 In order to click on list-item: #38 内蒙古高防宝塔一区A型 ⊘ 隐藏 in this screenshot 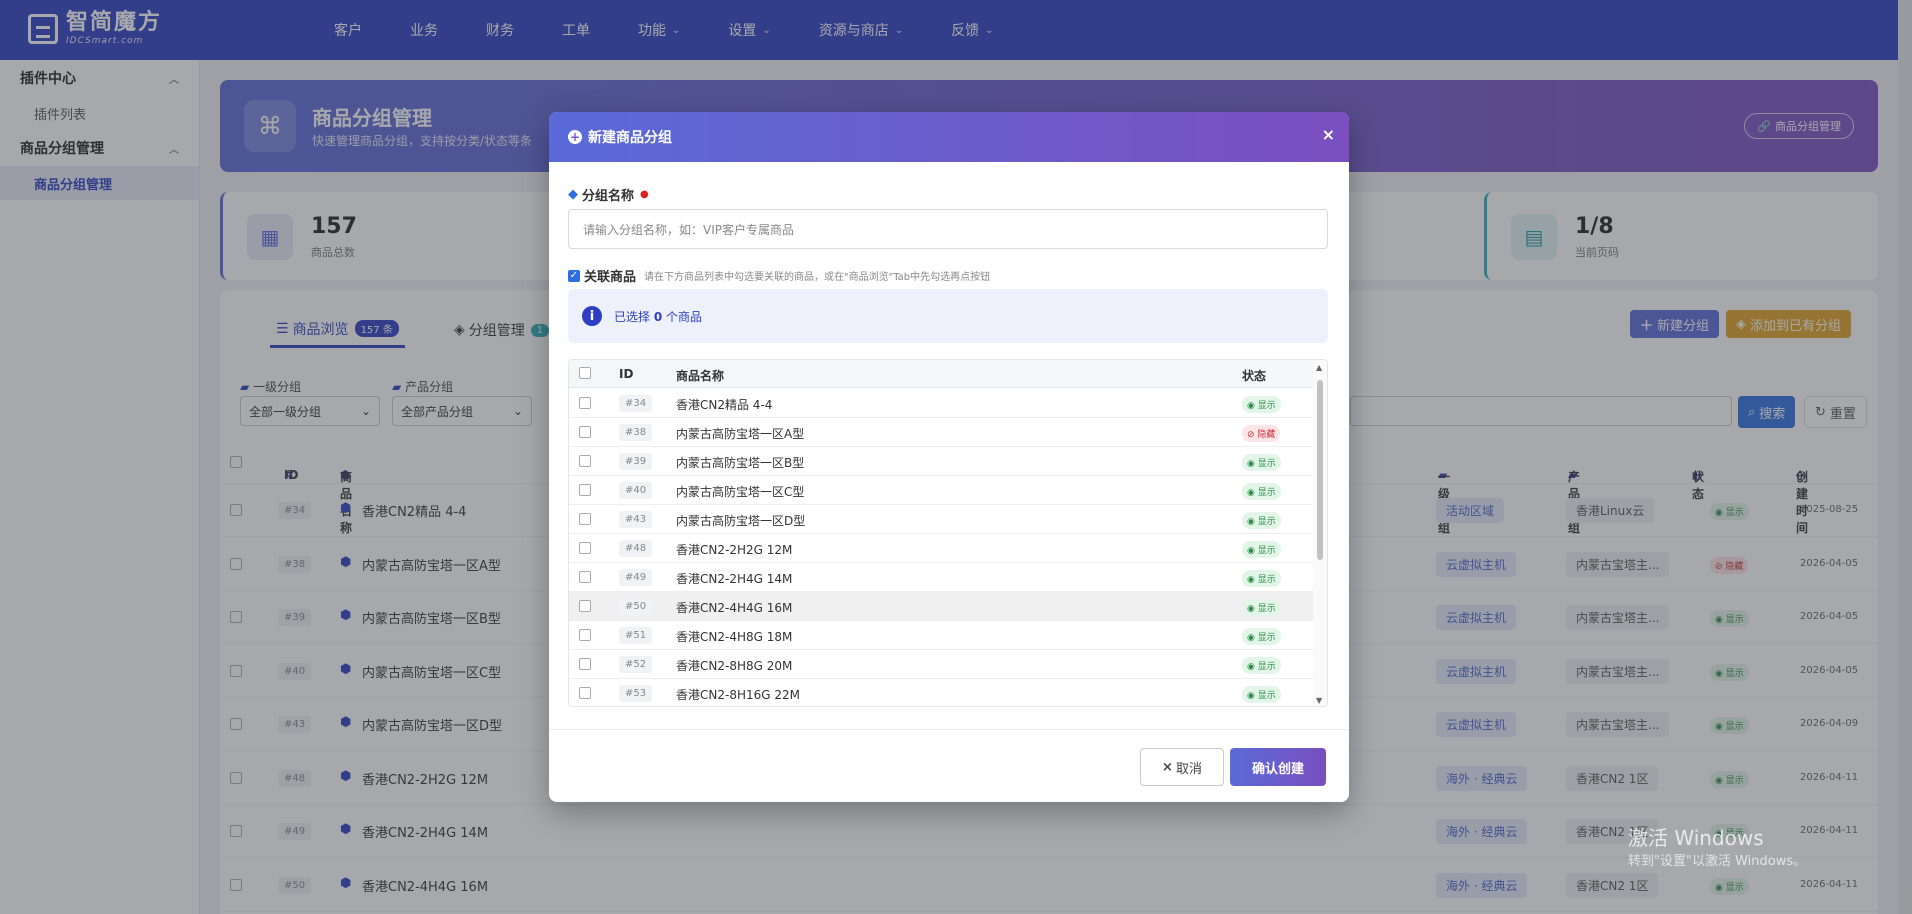, I will do `click(941, 432)`.